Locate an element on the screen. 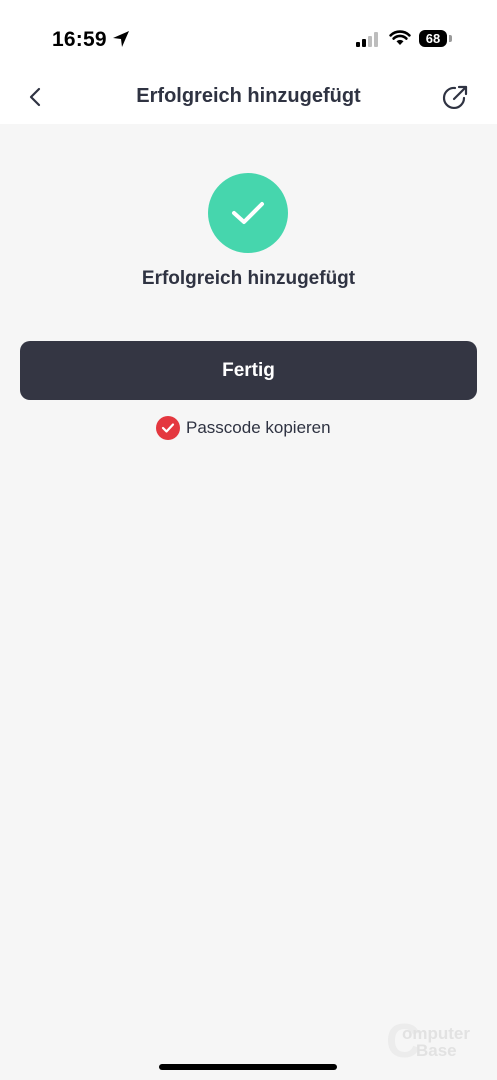  watermark-line2: Base is located at coordinates (436, 1050).